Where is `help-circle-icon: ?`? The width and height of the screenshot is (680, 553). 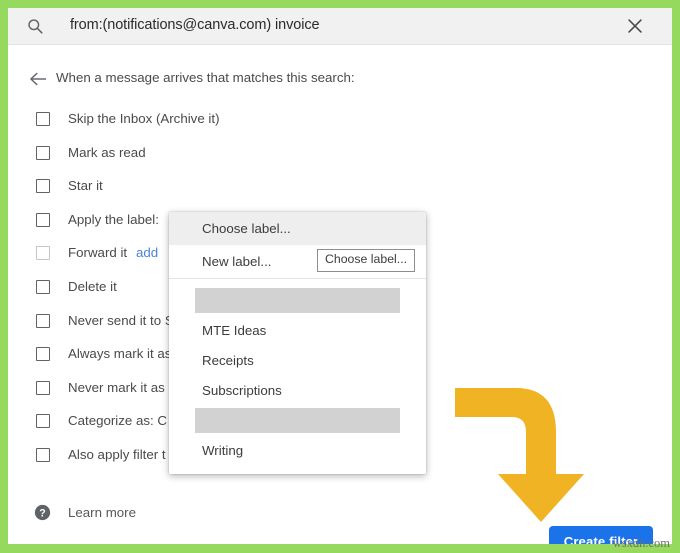
help-circle-icon: ? is located at coordinates (42, 512).